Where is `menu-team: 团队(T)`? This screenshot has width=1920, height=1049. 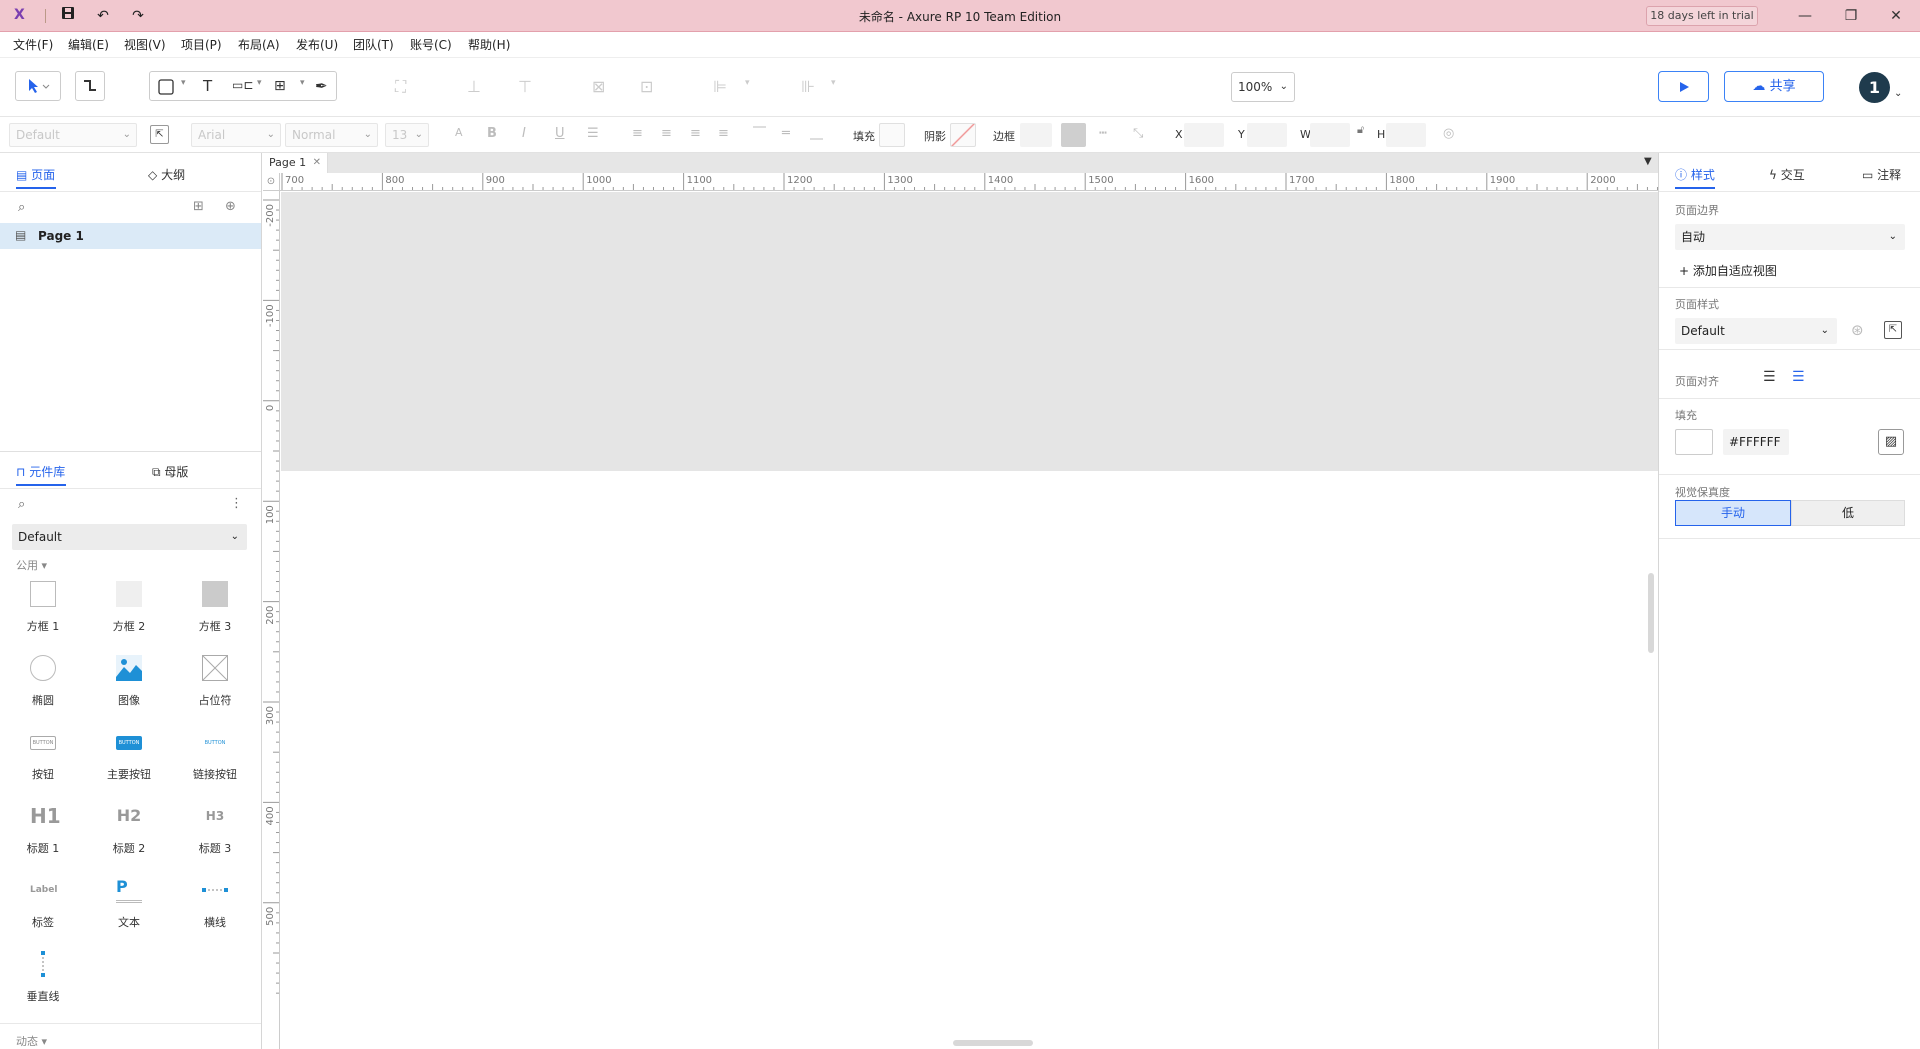
menu-team: 团队(T) is located at coordinates (373, 44).